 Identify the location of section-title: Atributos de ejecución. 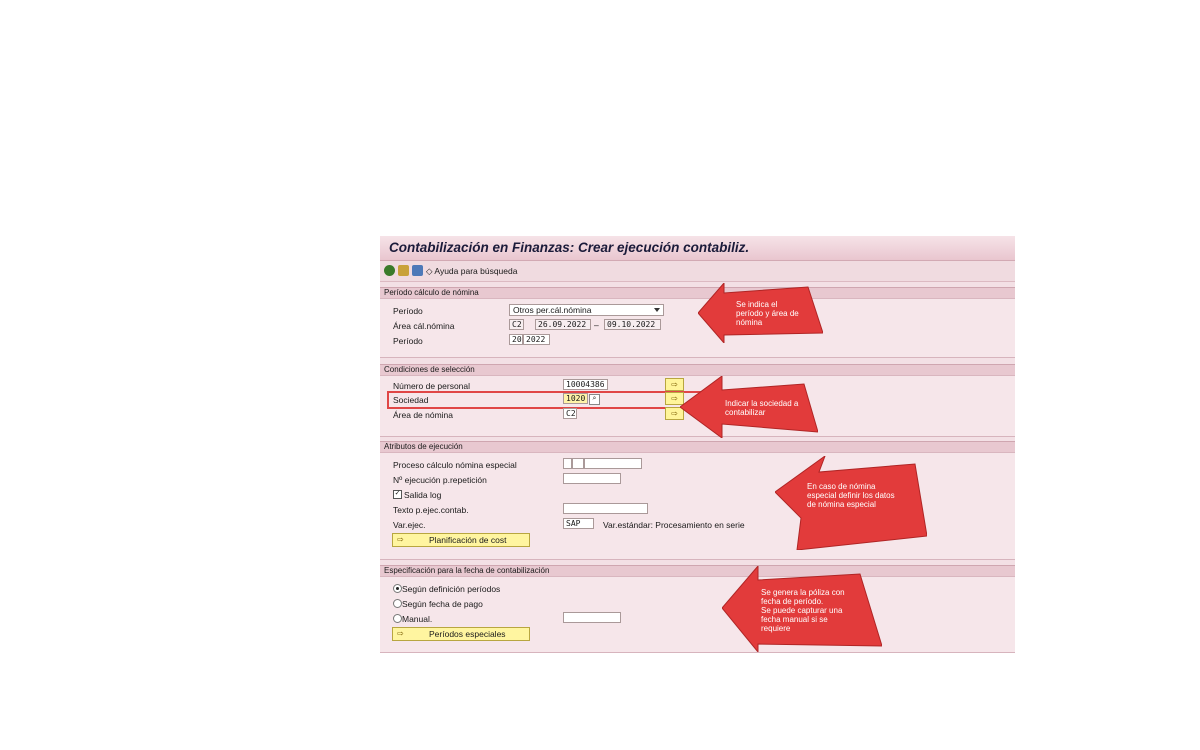
(423, 446).